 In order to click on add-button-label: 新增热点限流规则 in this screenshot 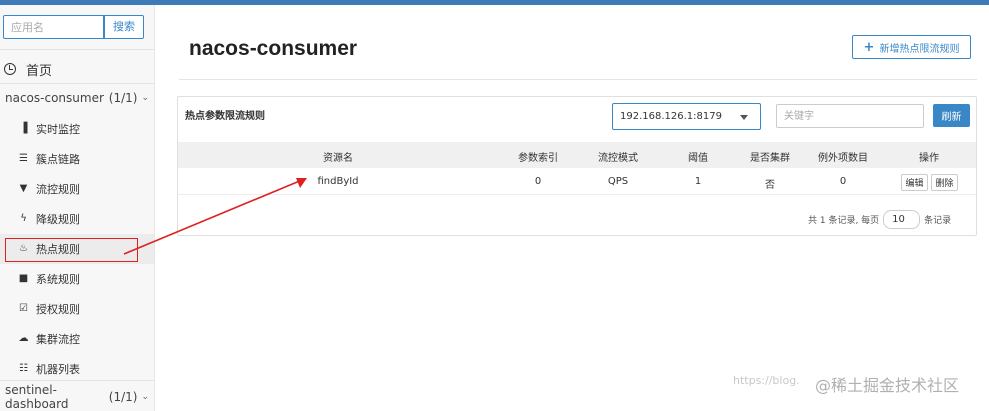, I will do `click(919, 49)`.